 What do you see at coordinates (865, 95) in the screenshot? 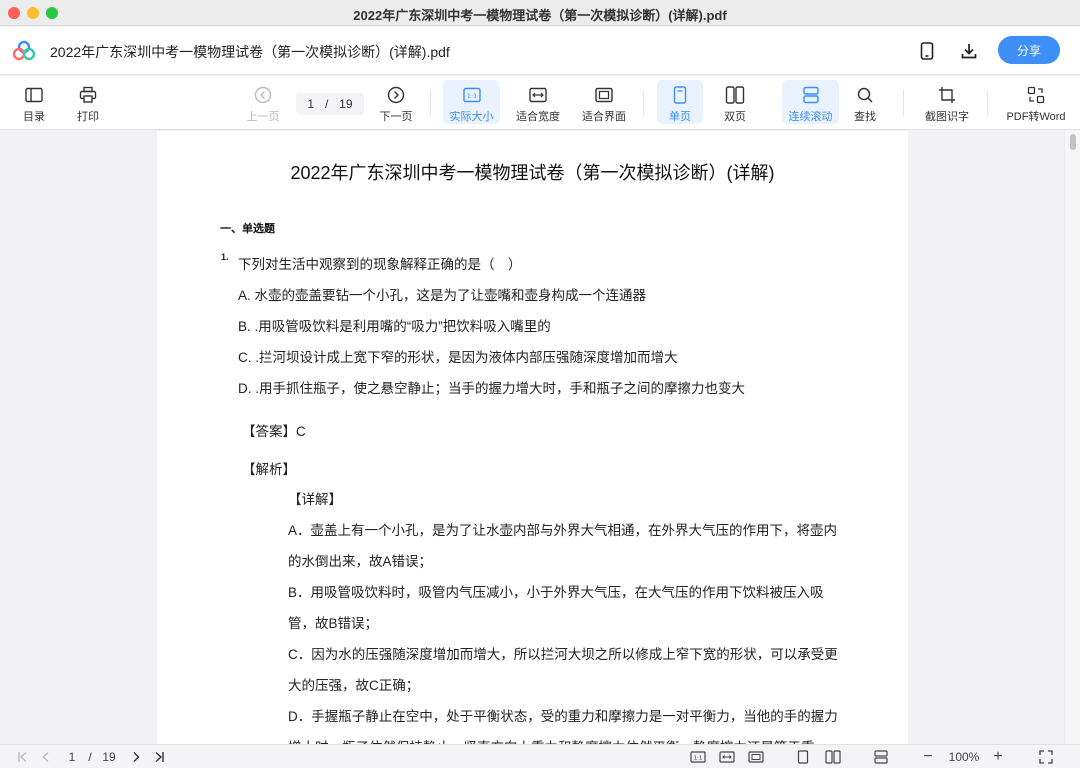
I see `search-icon` at bounding box center [865, 95].